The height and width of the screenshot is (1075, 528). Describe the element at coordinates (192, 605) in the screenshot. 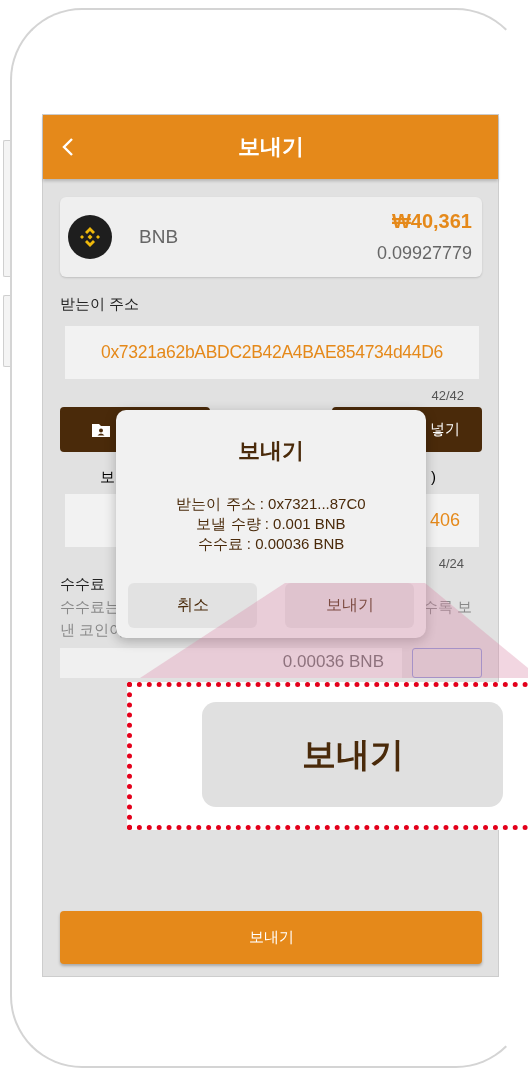

I see `cancel-button: 취소` at that location.